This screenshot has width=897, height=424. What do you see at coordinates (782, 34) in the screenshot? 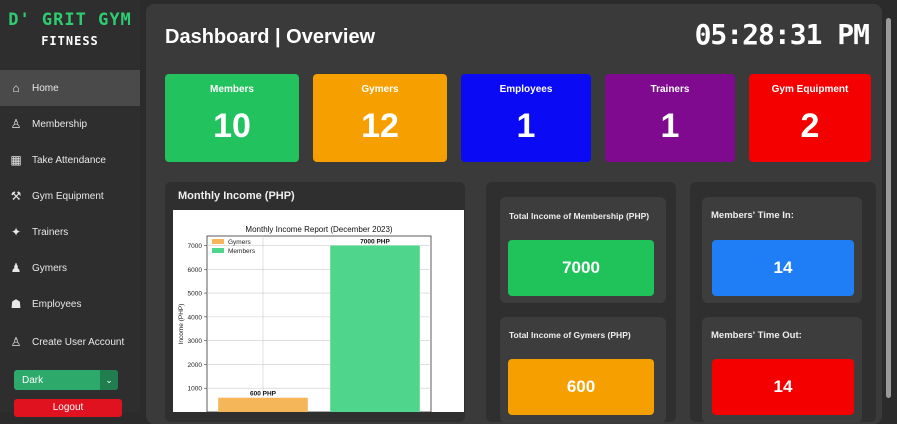
I see `clock: 05:28:31 PM` at bounding box center [782, 34].